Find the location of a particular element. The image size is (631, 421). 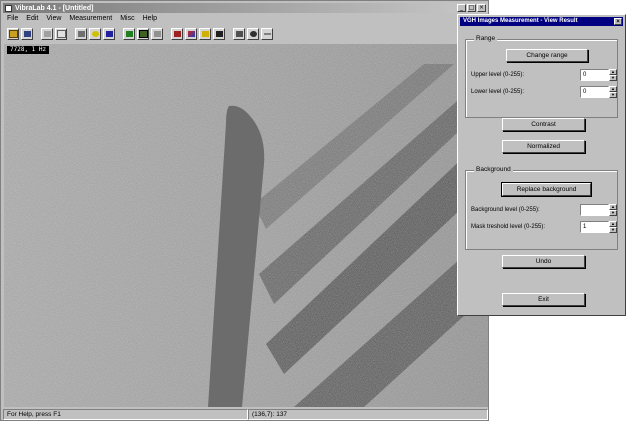

open-icon is located at coordinates (13, 34).